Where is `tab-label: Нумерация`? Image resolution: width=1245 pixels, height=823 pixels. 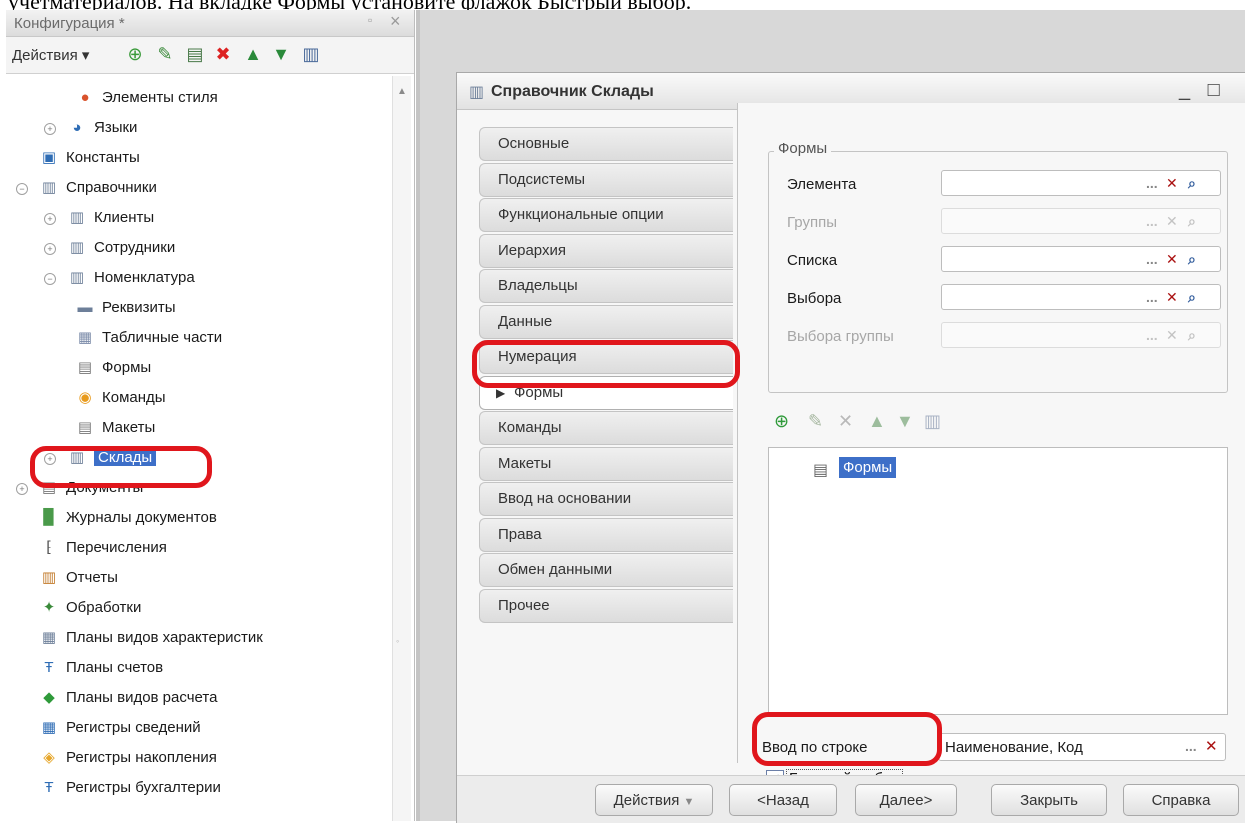 tab-label: Нумерация is located at coordinates (537, 356).